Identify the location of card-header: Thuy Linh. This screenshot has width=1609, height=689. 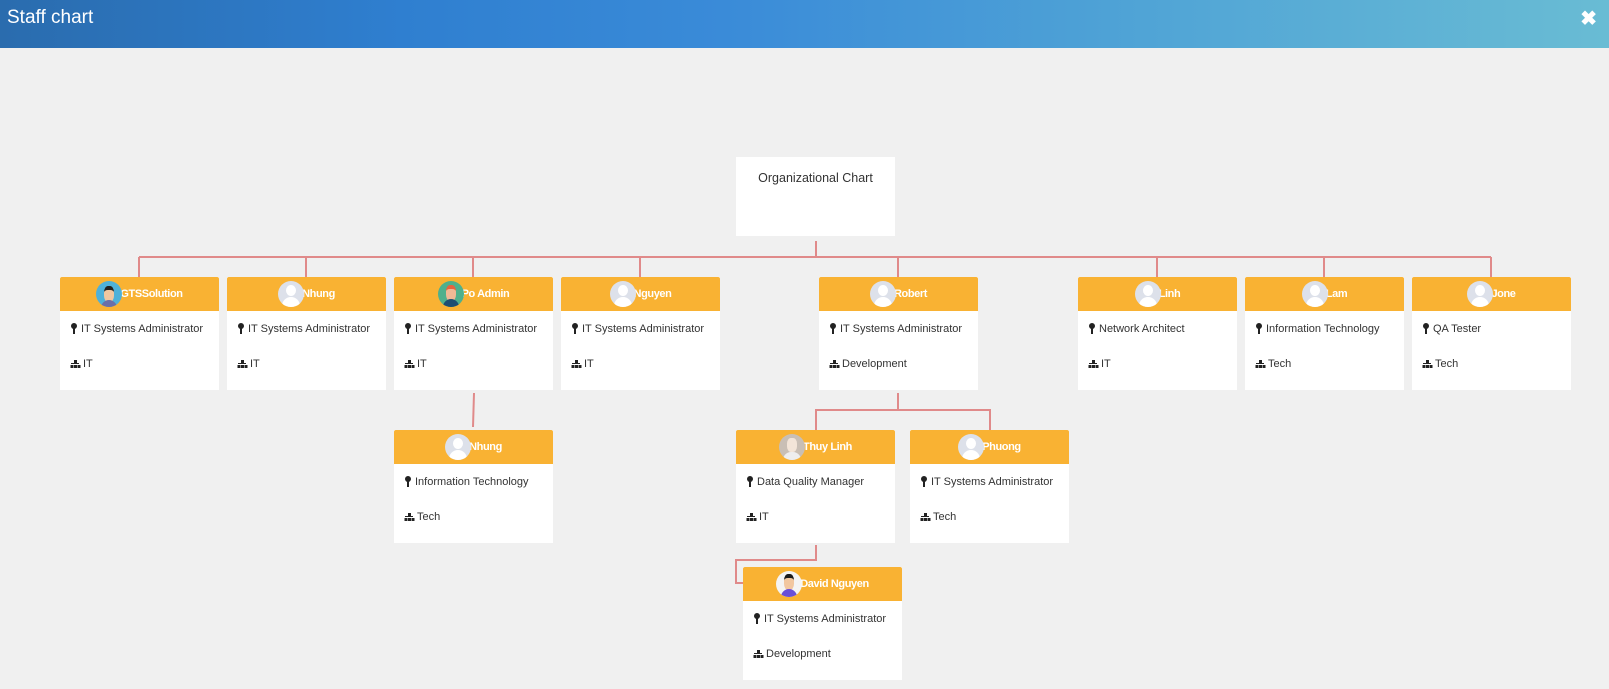
(815, 447).